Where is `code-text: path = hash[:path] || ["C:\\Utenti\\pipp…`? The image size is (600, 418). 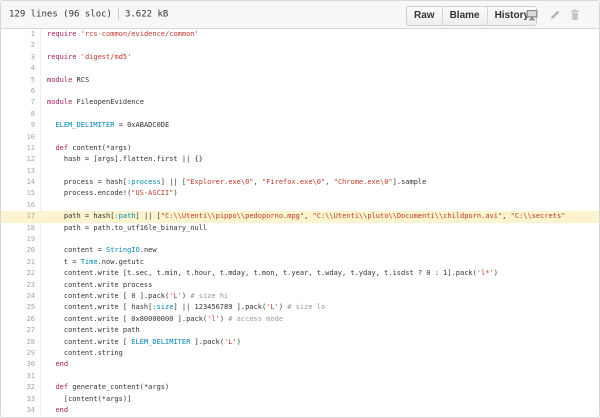 code-text: path = hash[:path] || ["C:\\Utenti\\pipp… is located at coordinates (306, 216).